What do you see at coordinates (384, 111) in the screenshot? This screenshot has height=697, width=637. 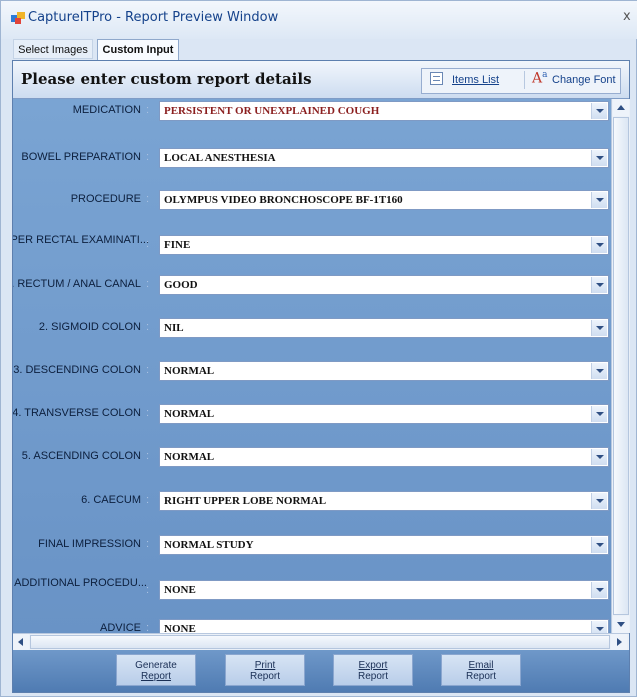 I see `medication-select: PERSISTENT OR UNEXPLAINED COUGH` at bounding box center [384, 111].